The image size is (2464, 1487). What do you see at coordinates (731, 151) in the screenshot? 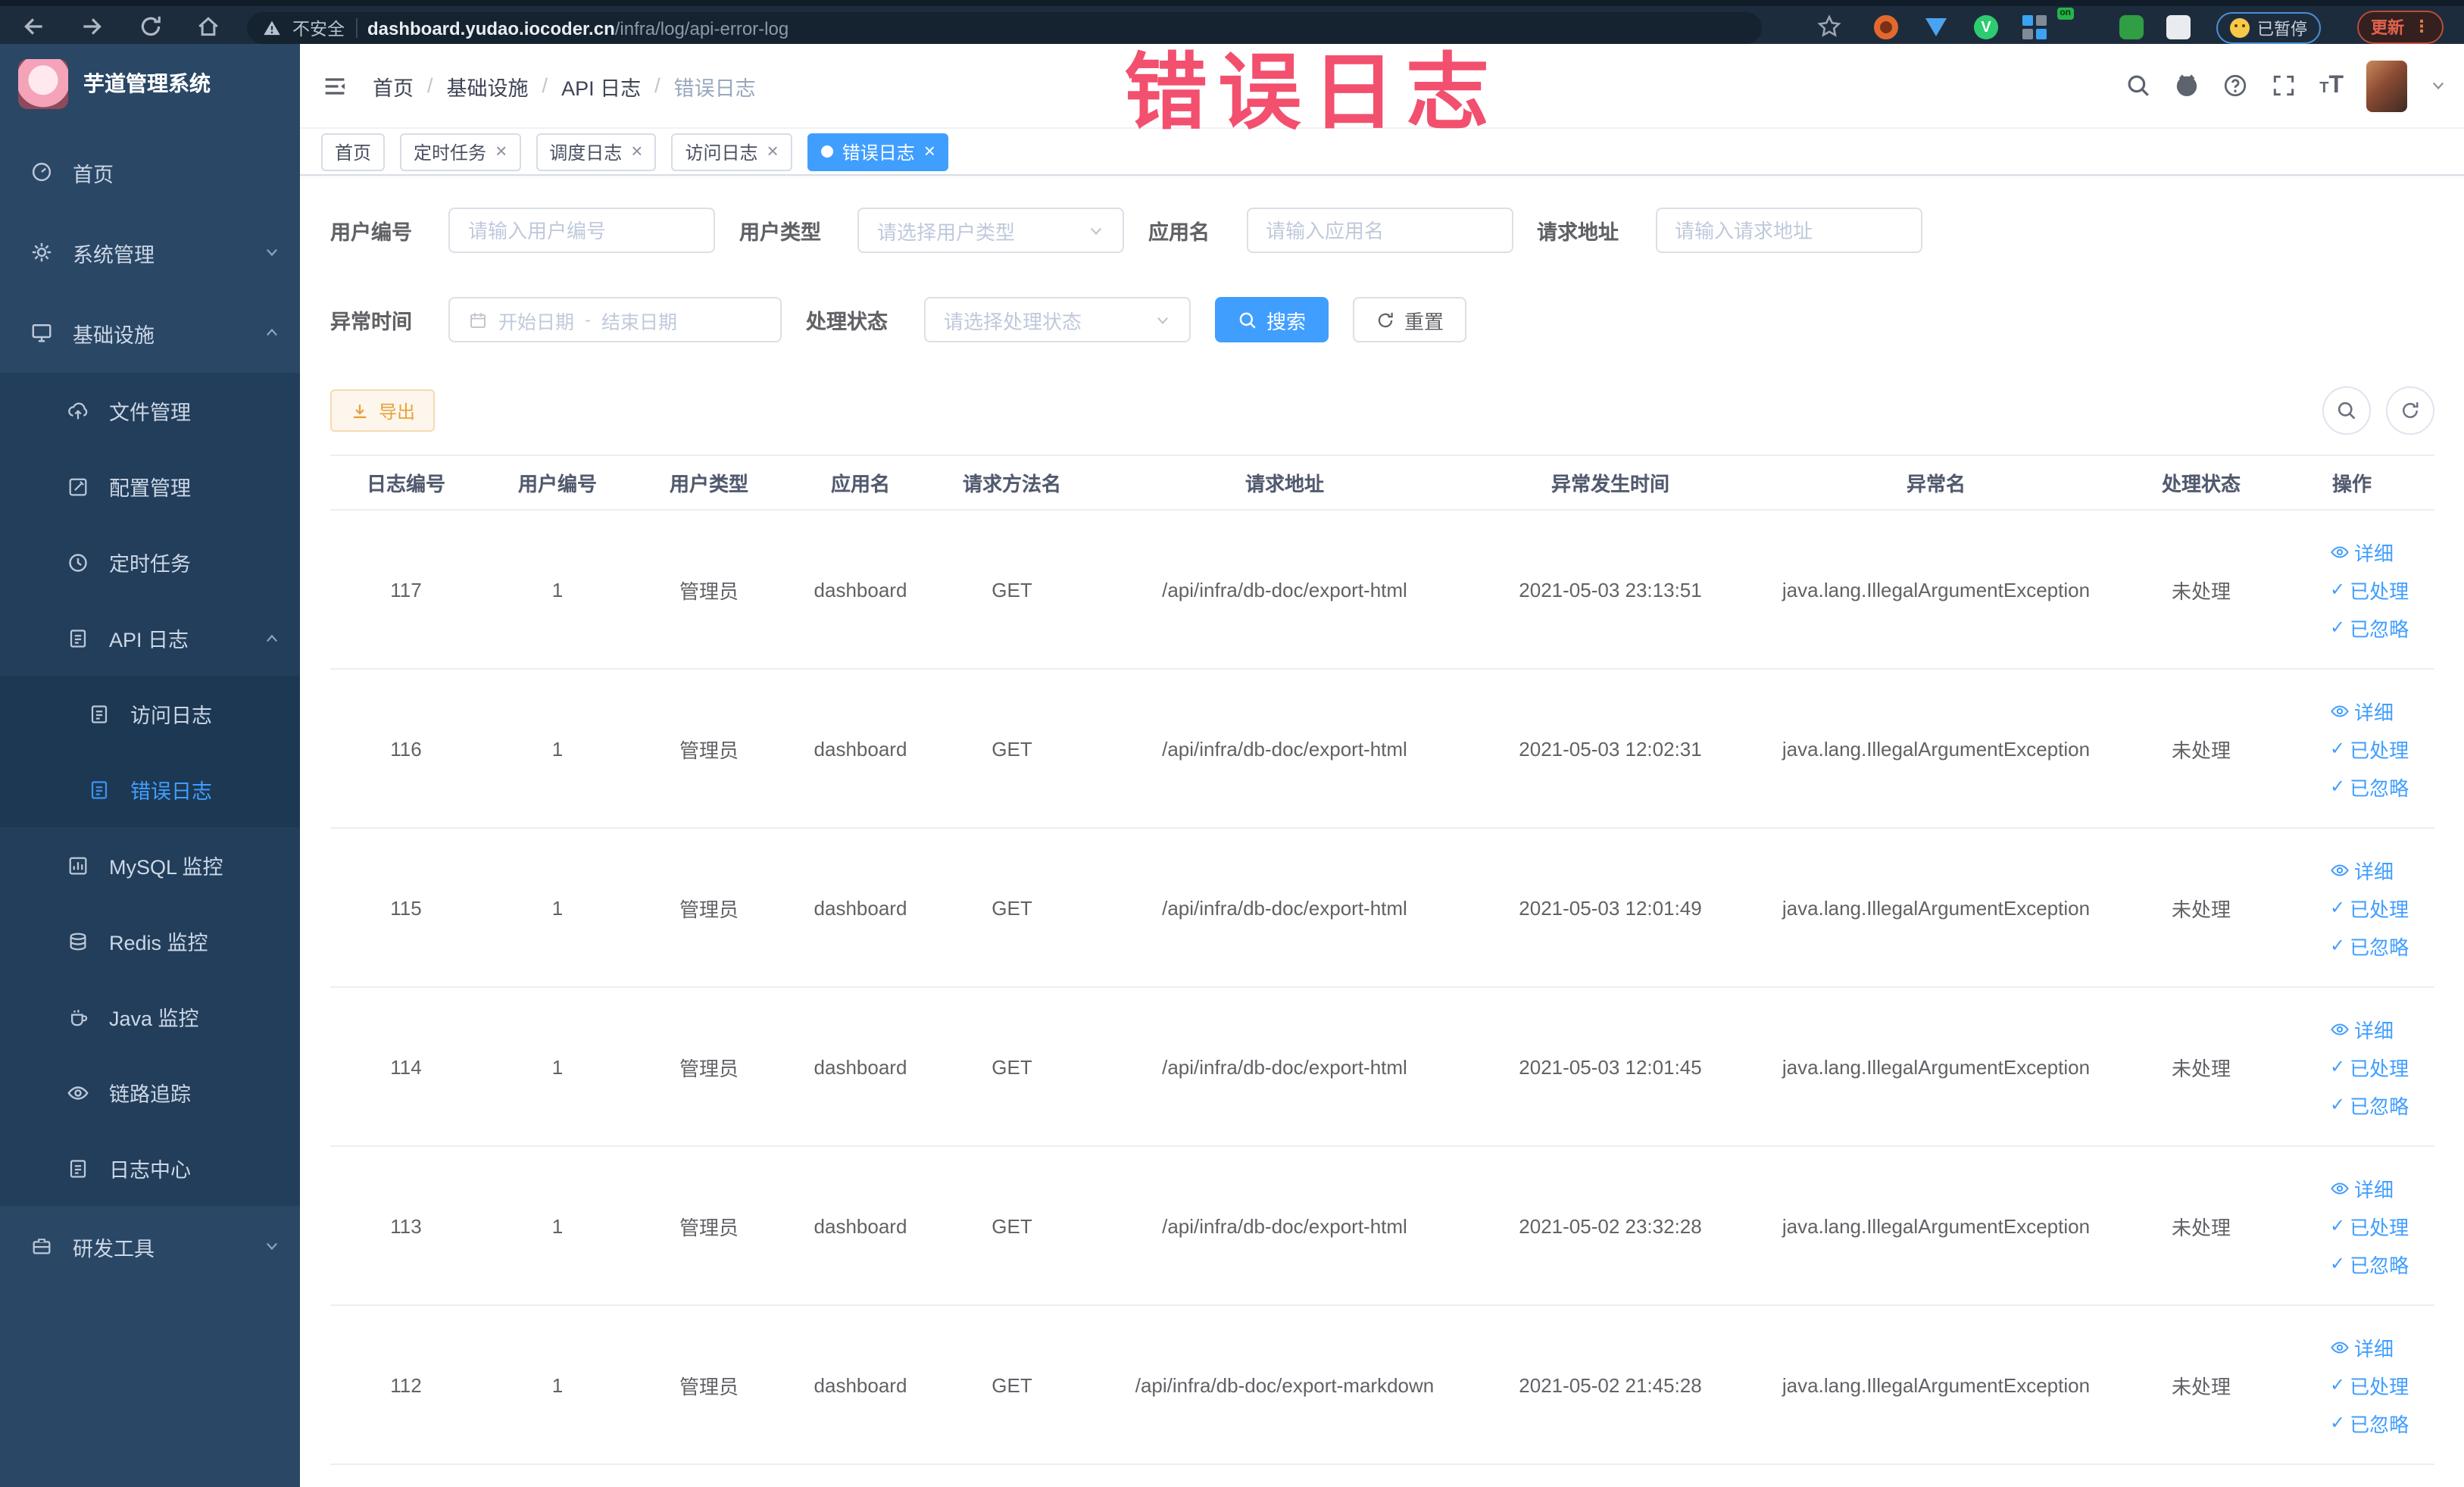
I see `tab-access-logs: 访问日志 ×` at bounding box center [731, 151].